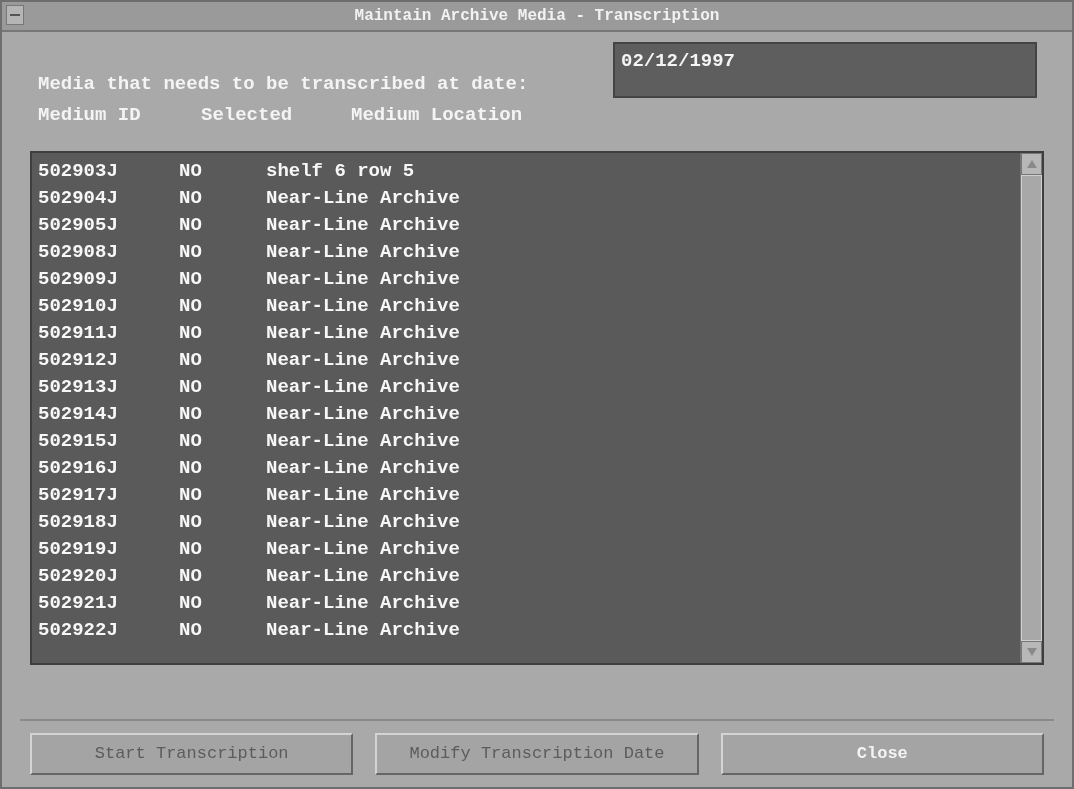 The width and height of the screenshot is (1074, 789). What do you see at coordinates (78, 496) in the screenshot?
I see `table-cell-text: 502917J` at bounding box center [78, 496].